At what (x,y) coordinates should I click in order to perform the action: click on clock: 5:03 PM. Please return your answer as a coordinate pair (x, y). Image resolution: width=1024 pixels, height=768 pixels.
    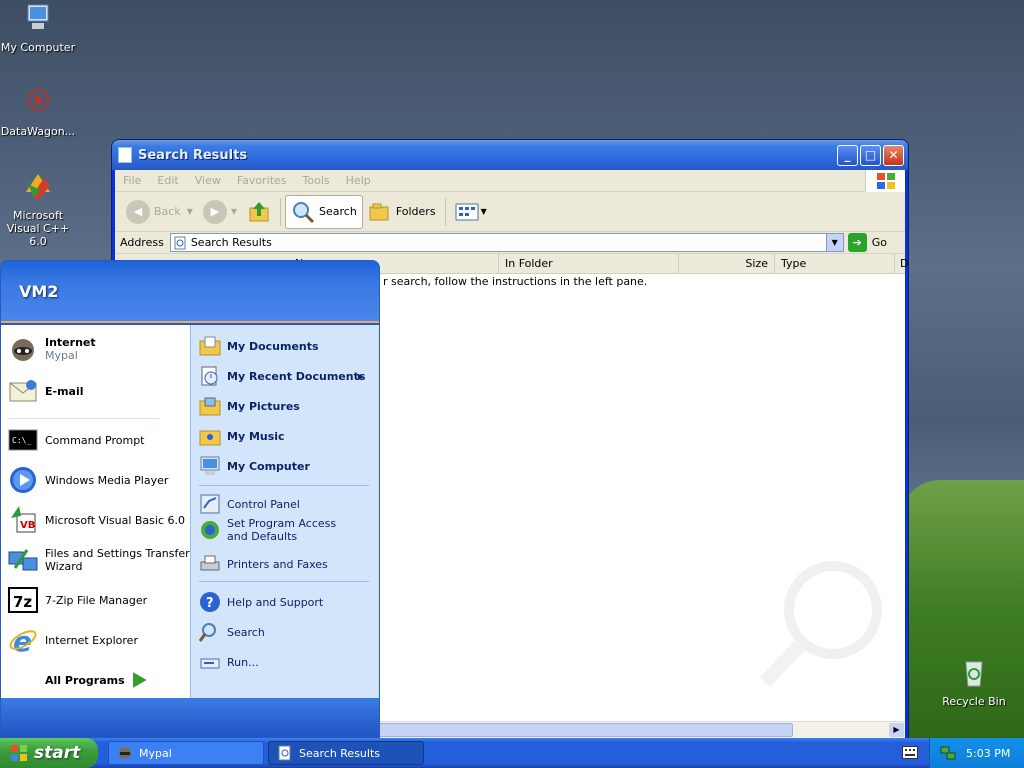
    Looking at the image, I should click on (988, 753).